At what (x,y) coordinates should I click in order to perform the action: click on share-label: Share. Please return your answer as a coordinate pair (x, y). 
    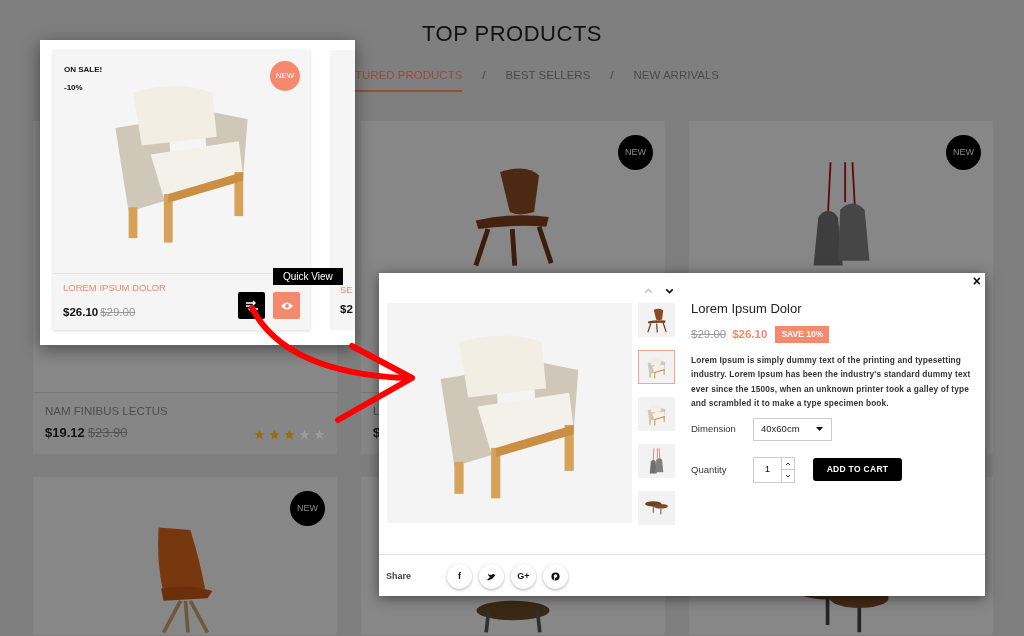
    Looking at the image, I should click on (399, 576).